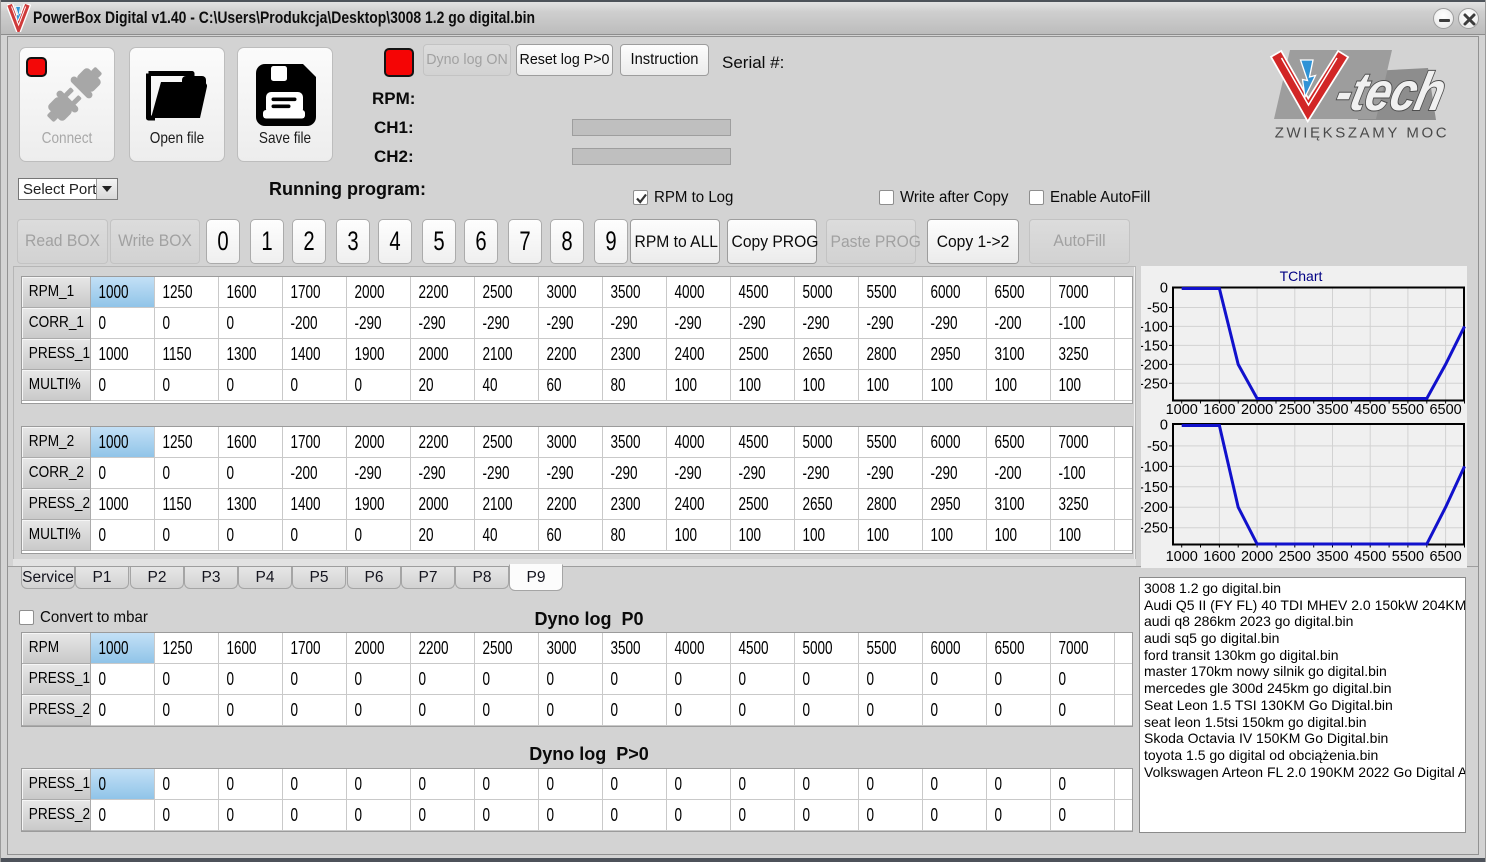 This screenshot has width=1486, height=862. I want to click on svg-text: ZWIĘKSZAMY MOC, so click(1362, 133).